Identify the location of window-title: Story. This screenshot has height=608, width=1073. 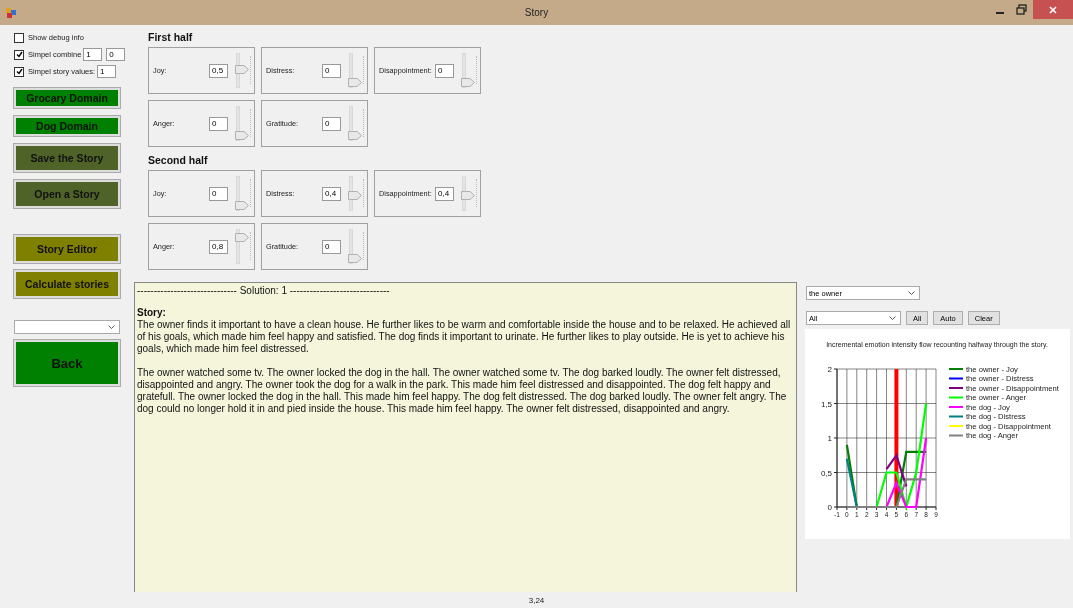
(536, 12).